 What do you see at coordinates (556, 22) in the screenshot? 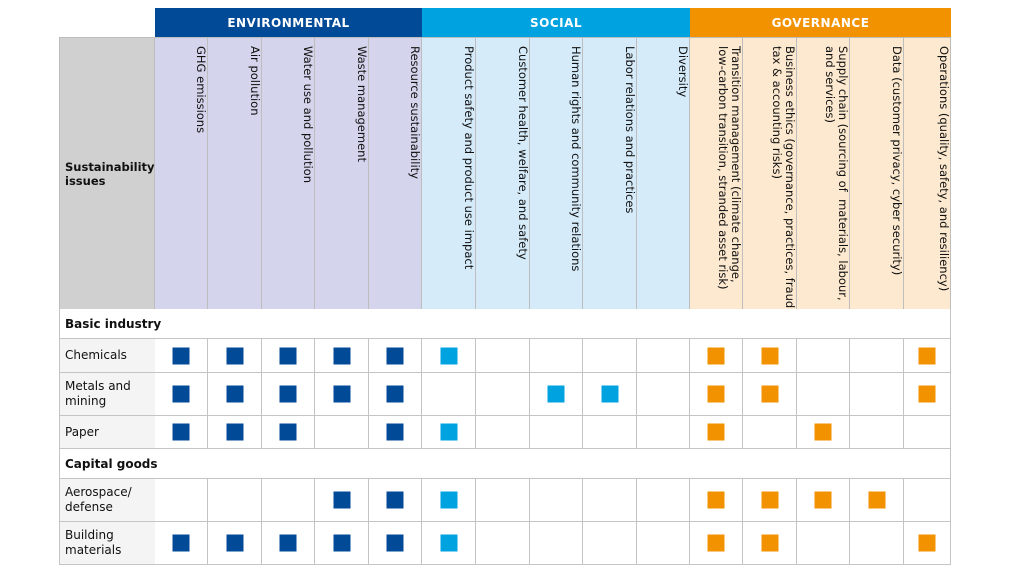
I see `group-header-social: SOCIAL` at bounding box center [556, 22].